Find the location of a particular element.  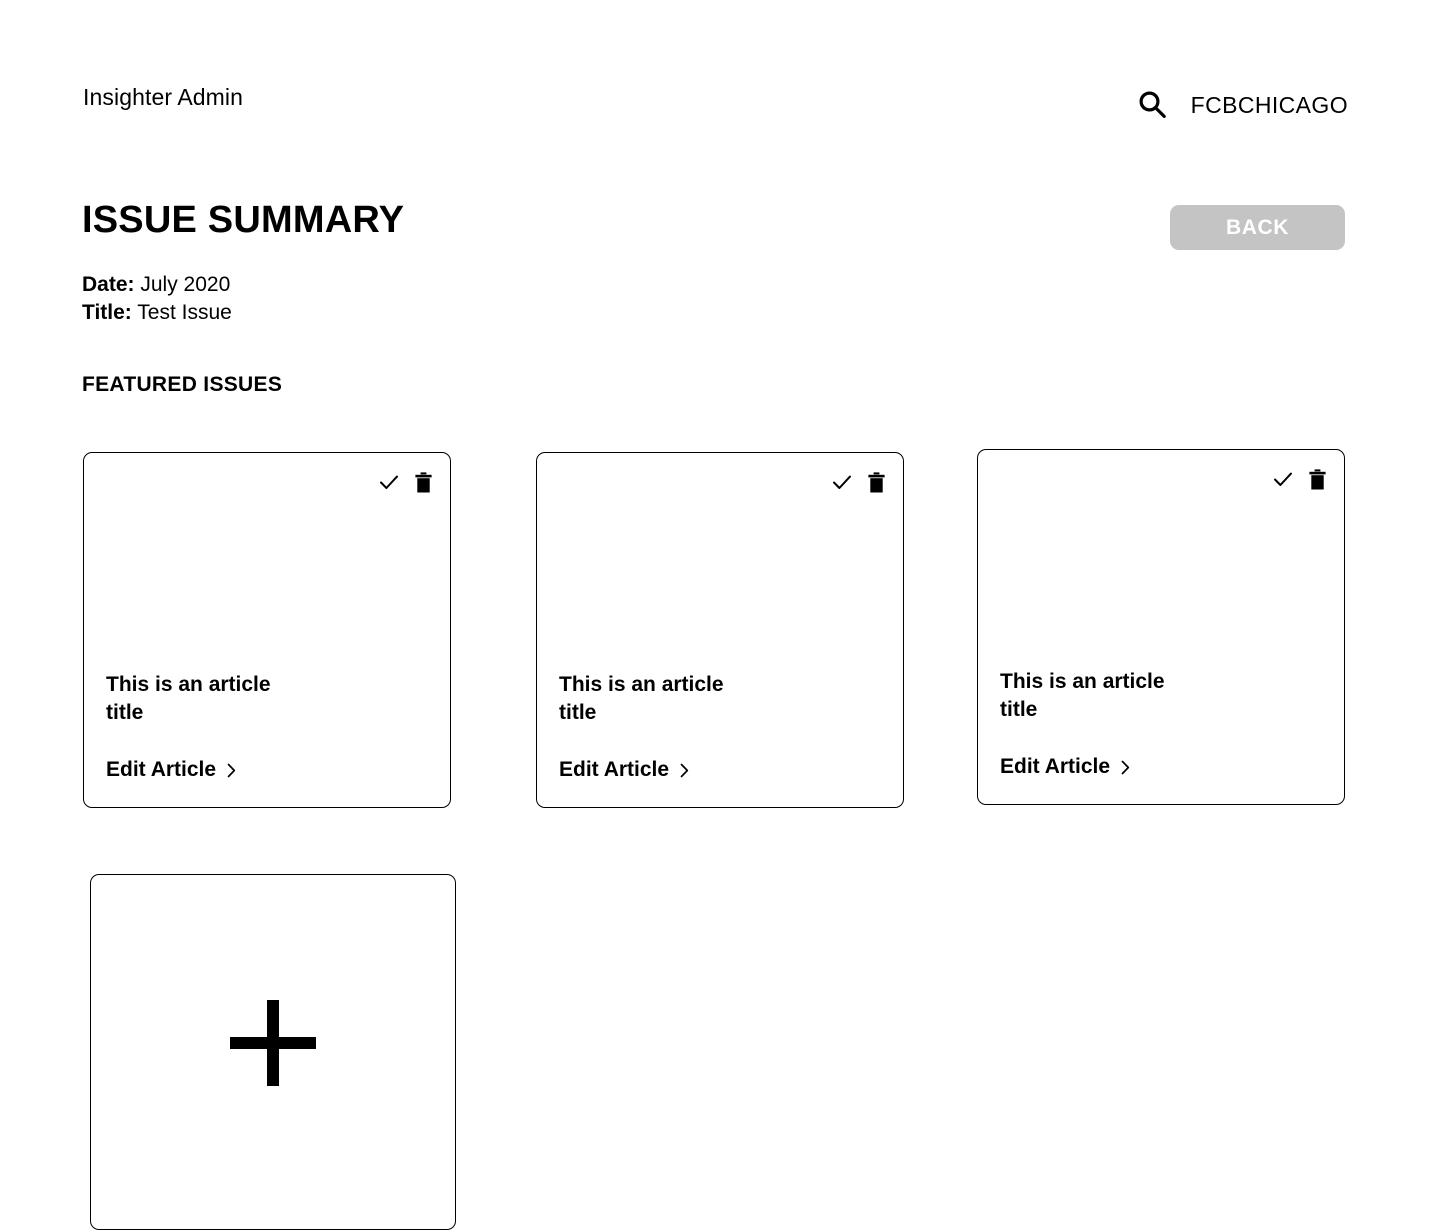

top-bar: Insighter Admin FCBCHICAGO is located at coordinates (720, 80).